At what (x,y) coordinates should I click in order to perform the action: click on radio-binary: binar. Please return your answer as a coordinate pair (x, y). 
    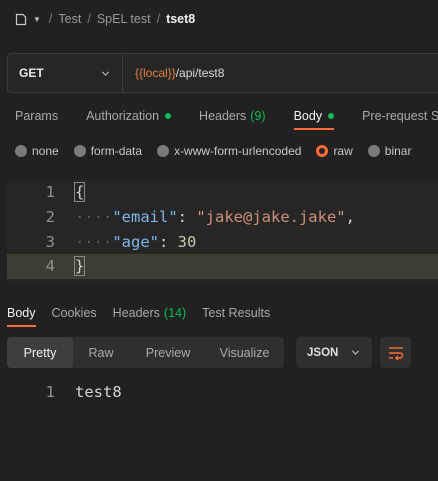
    Looking at the image, I should click on (389, 151).